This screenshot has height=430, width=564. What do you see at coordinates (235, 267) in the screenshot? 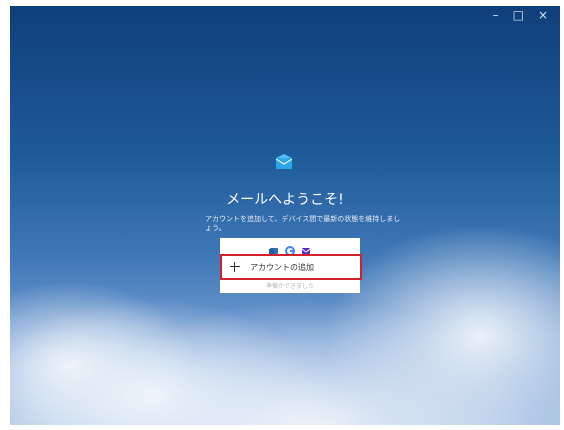
I see `plus-icon` at bounding box center [235, 267].